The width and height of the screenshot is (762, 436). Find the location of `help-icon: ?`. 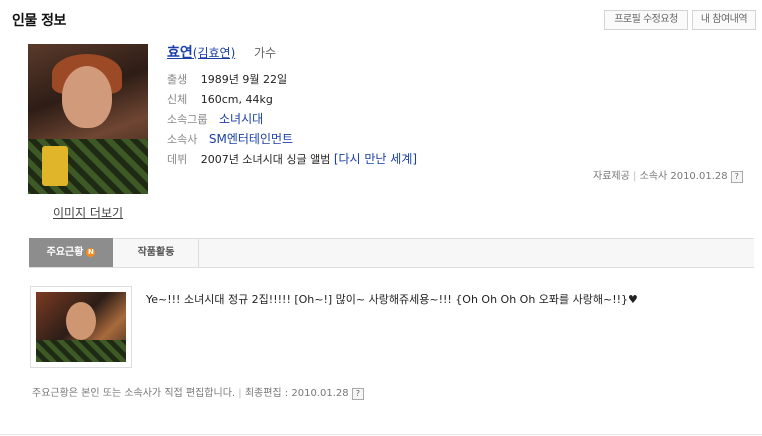

help-icon: ? is located at coordinates (736, 177).